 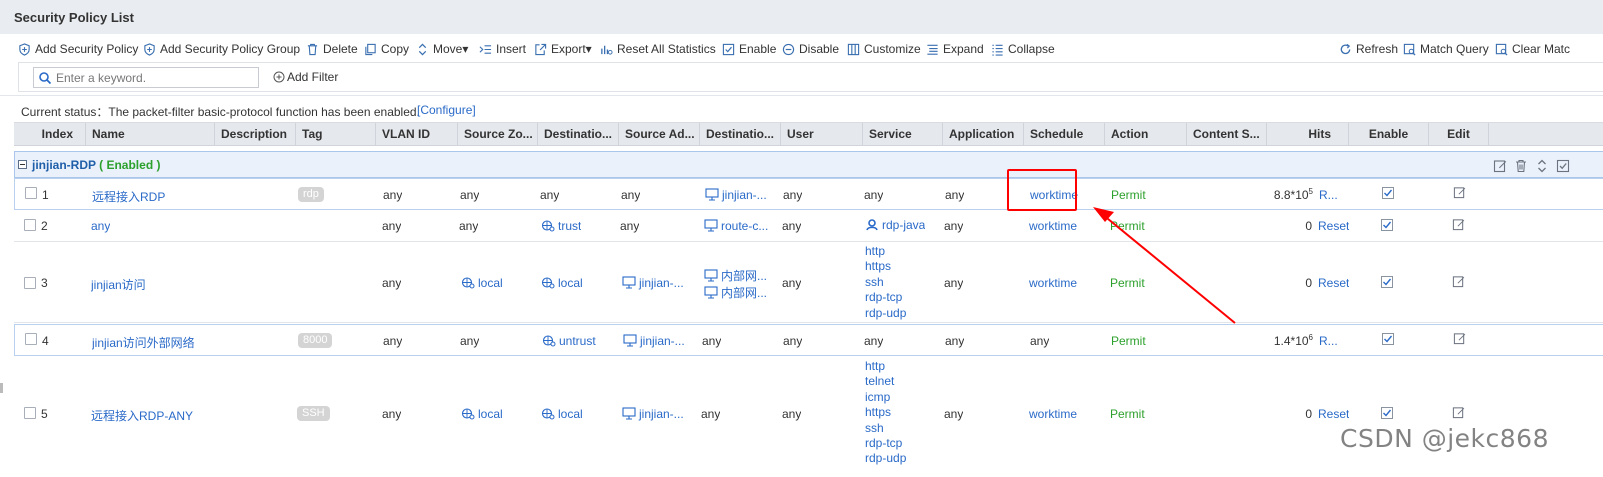 I want to click on col-edit: Edit, so click(x=1459, y=134).